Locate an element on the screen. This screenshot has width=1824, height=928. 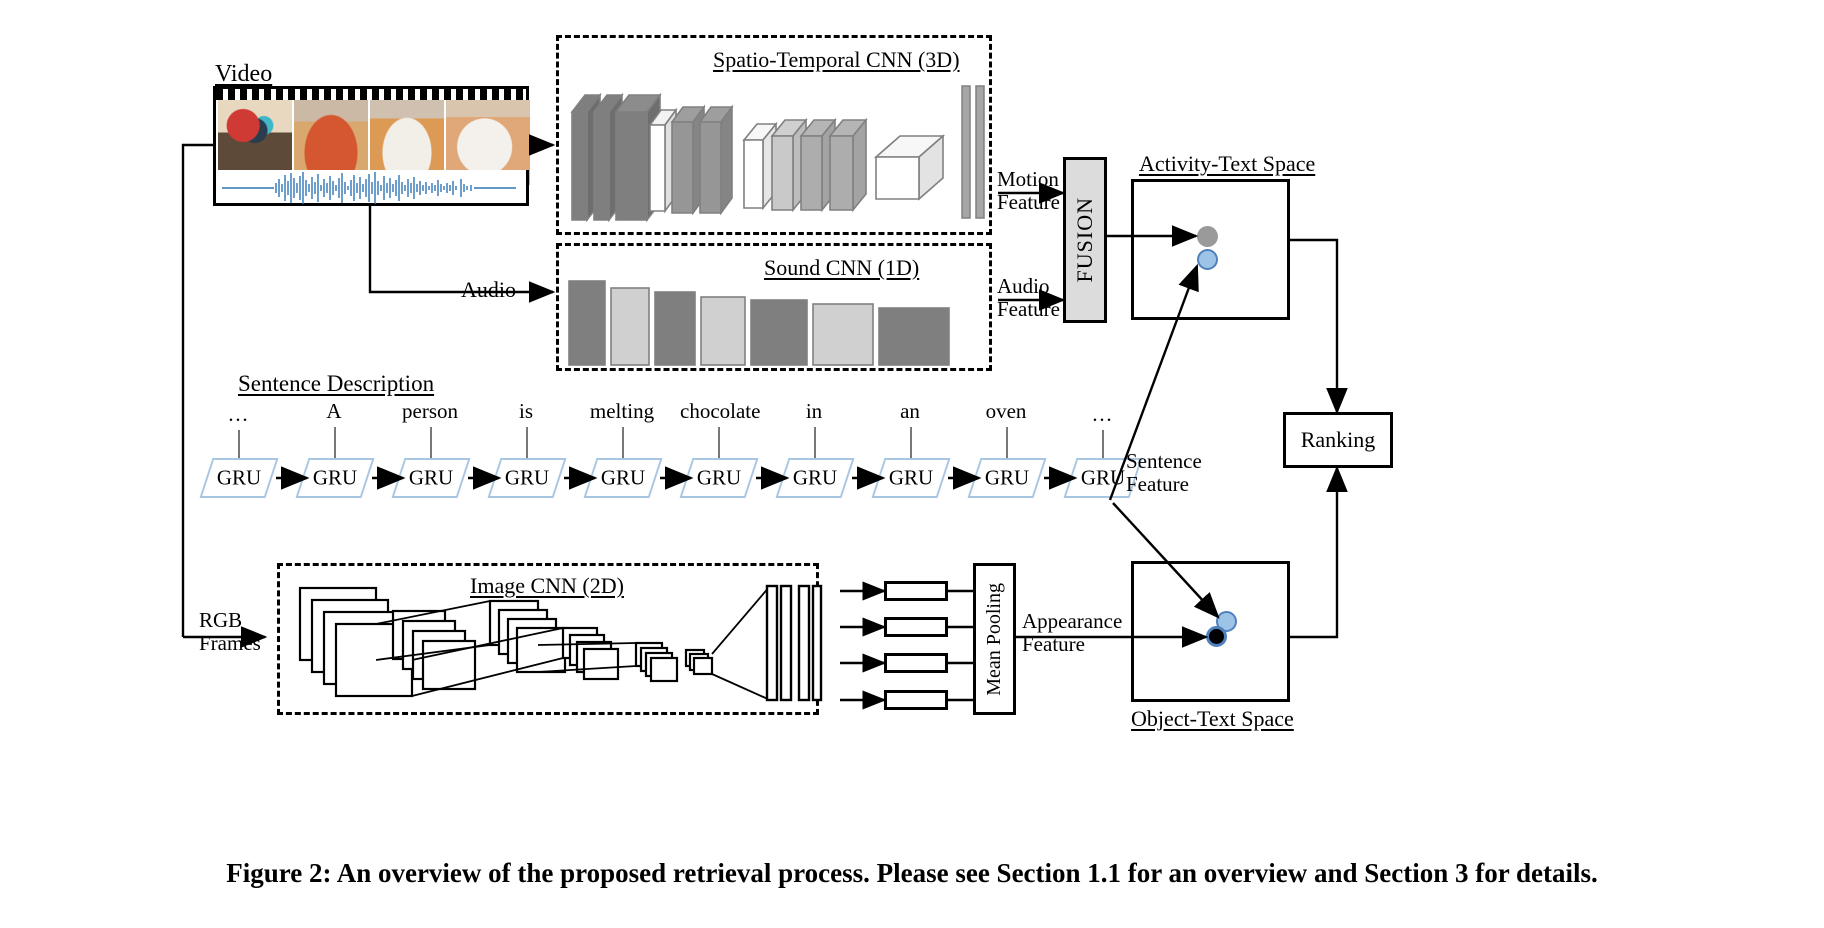
gru-cell-label-0: GRU is located at coordinates (239, 477).